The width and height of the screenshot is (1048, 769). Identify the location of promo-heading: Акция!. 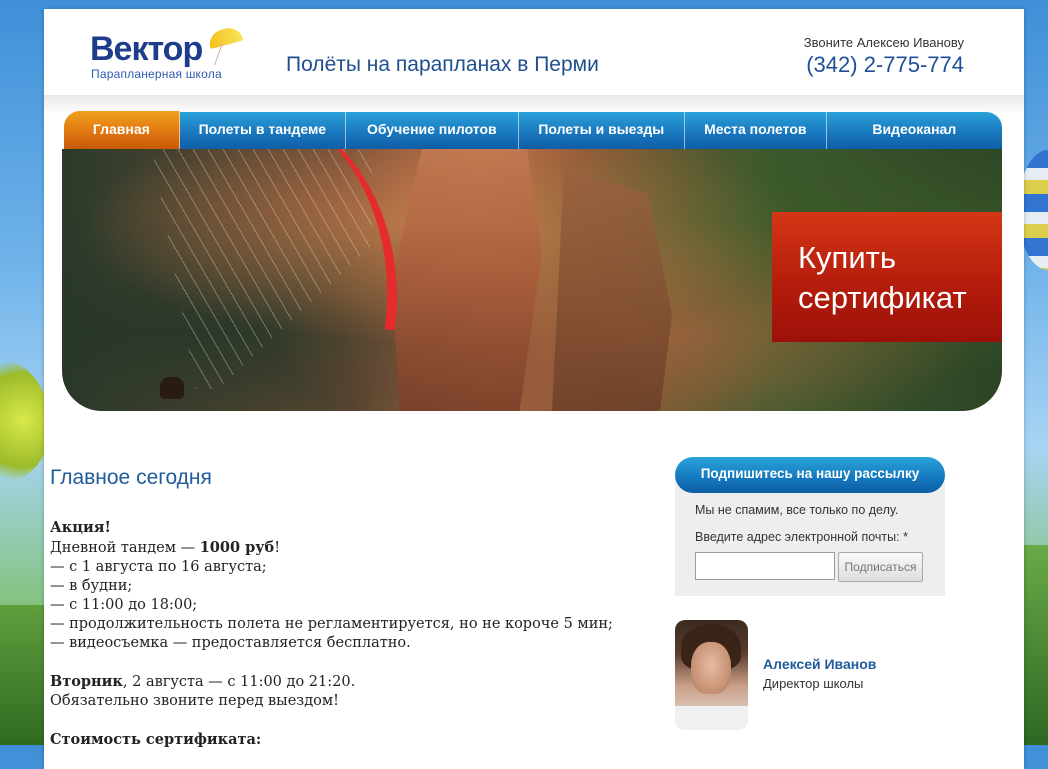
(80, 527).